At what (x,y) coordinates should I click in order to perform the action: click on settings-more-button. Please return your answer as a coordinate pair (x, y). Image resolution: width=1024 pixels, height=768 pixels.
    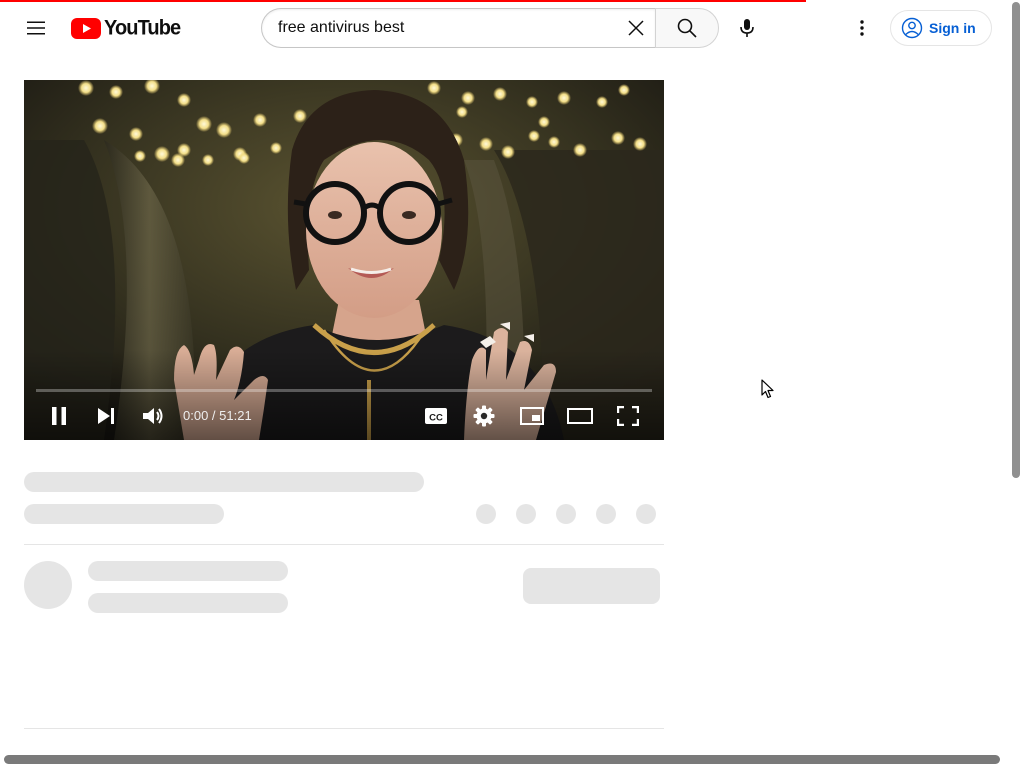
    Looking at the image, I should click on (862, 28).